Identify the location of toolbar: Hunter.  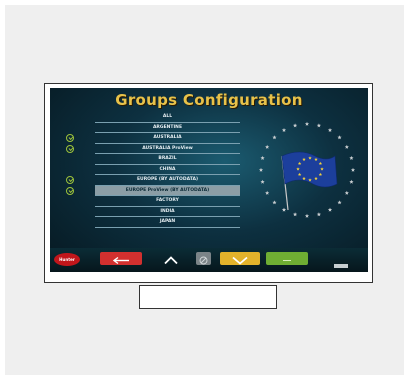
(209, 260).